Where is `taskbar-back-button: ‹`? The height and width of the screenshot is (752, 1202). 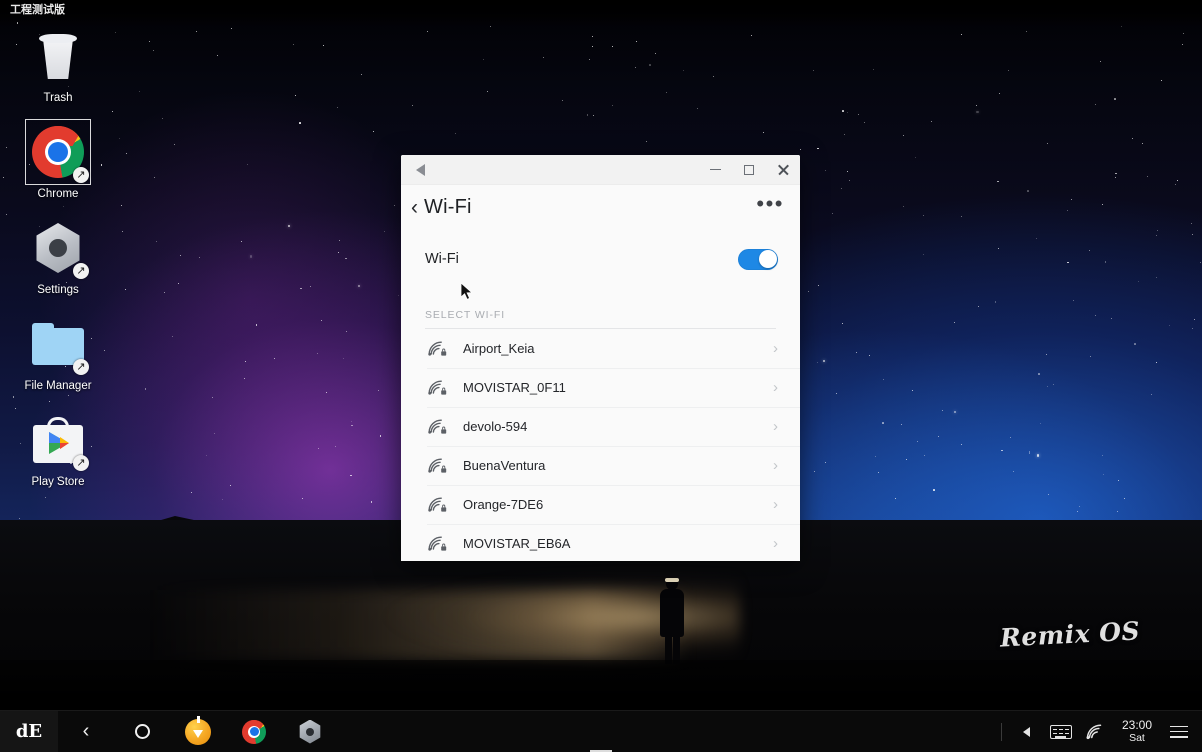 taskbar-back-button: ‹ is located at coordinates (86, 731).